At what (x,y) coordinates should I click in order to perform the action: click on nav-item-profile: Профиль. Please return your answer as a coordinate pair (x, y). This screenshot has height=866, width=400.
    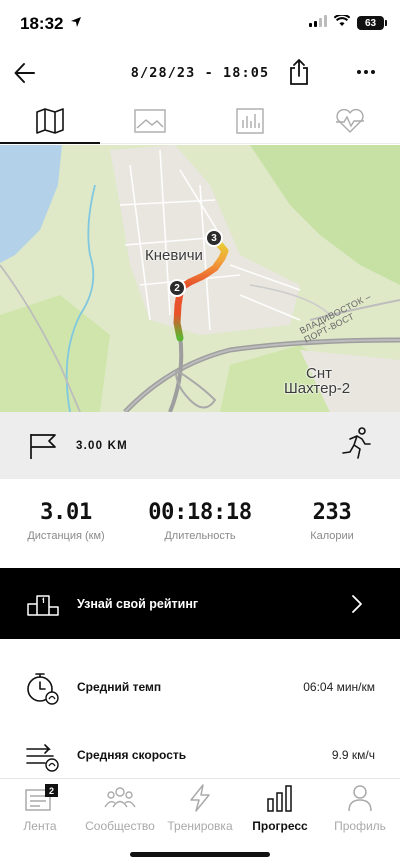
    Looking at the image, I should click on (360, 822).